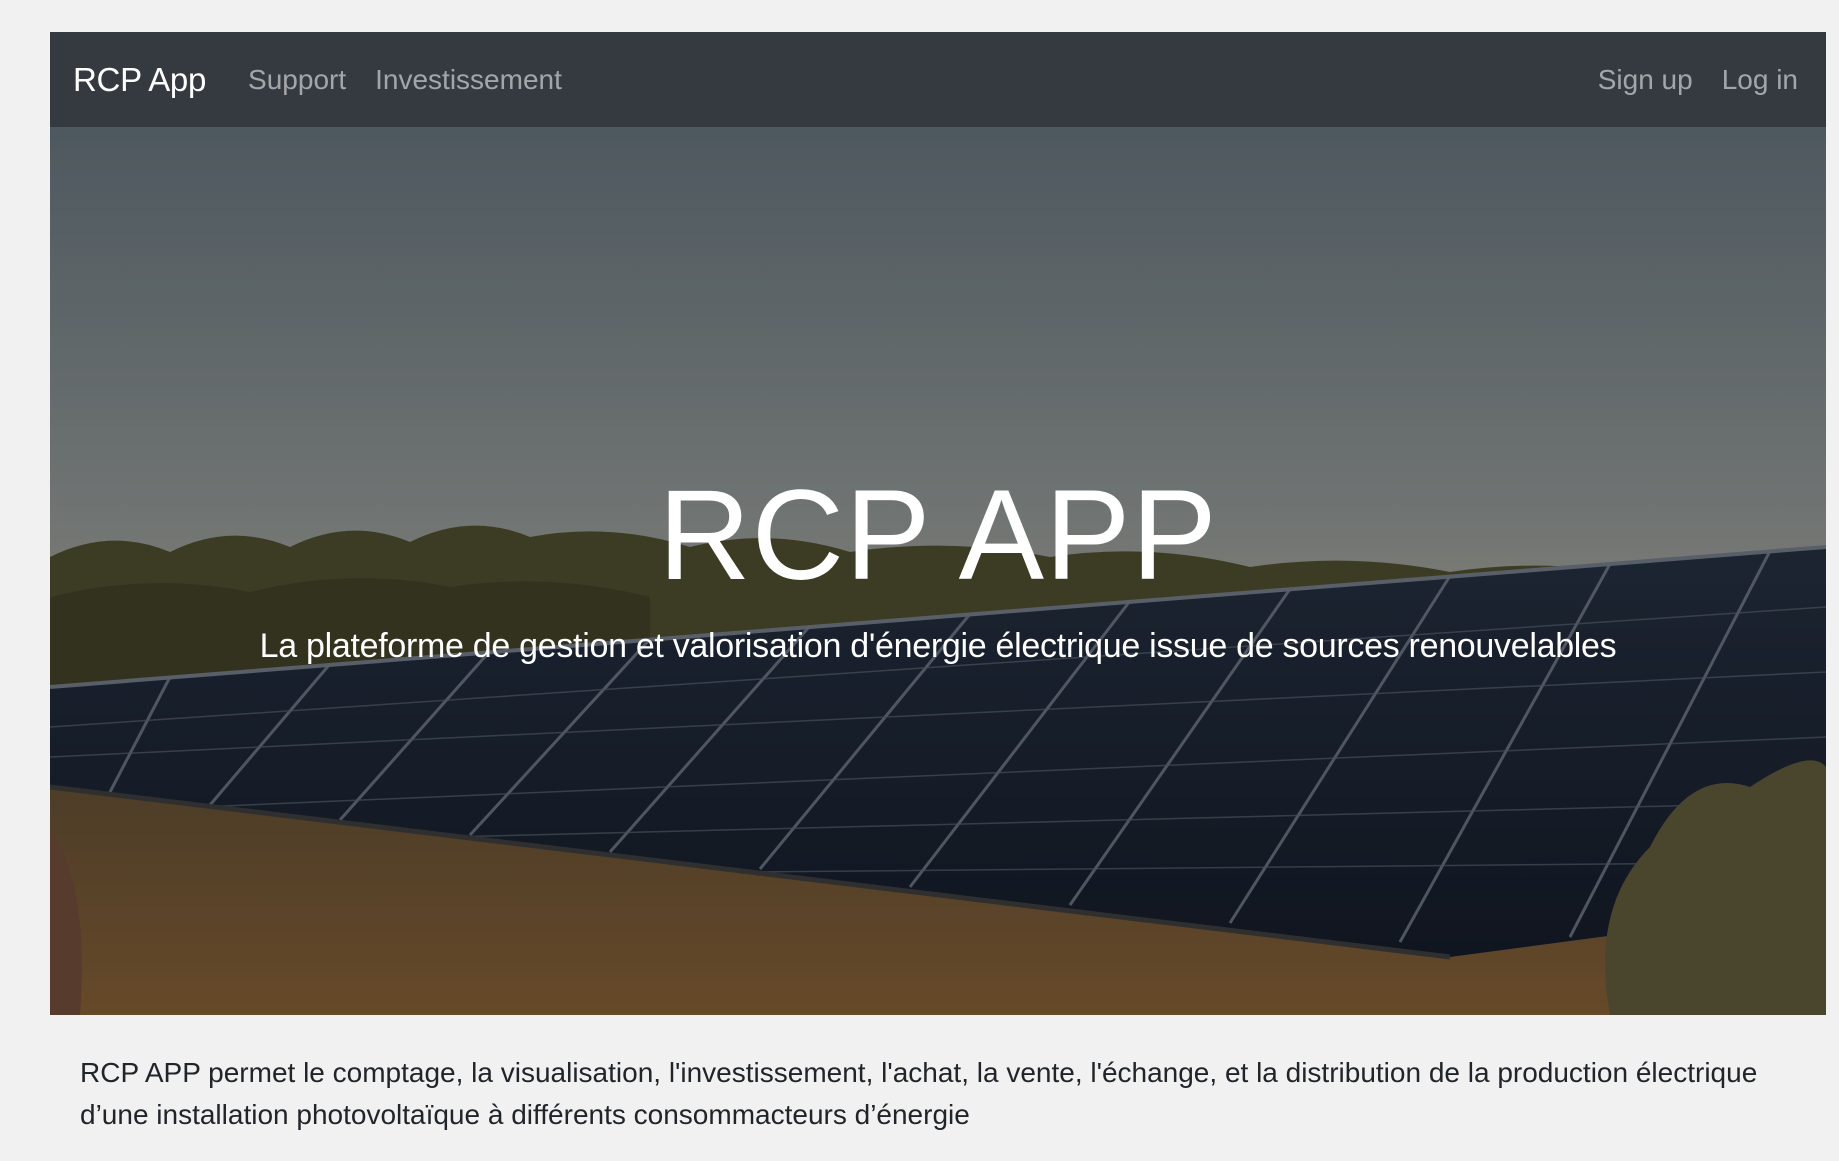 This screenshot has width=1839, height=1161. Describe the element at coordinates (1645, 80) in the screenshot. I see `nav-link-signup: Sign up` at that location.